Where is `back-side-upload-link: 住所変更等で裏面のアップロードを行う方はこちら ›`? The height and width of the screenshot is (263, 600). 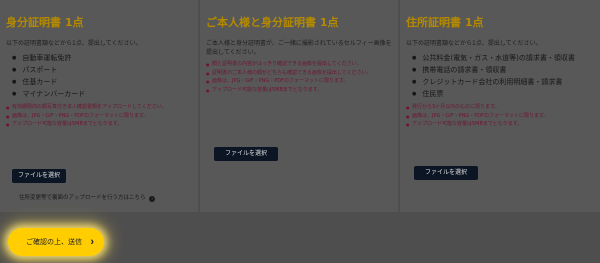
back-side-upload-link: 住所変更等で裏面のアップロードを行う方はこちら › is located at coordinates (87, 197).